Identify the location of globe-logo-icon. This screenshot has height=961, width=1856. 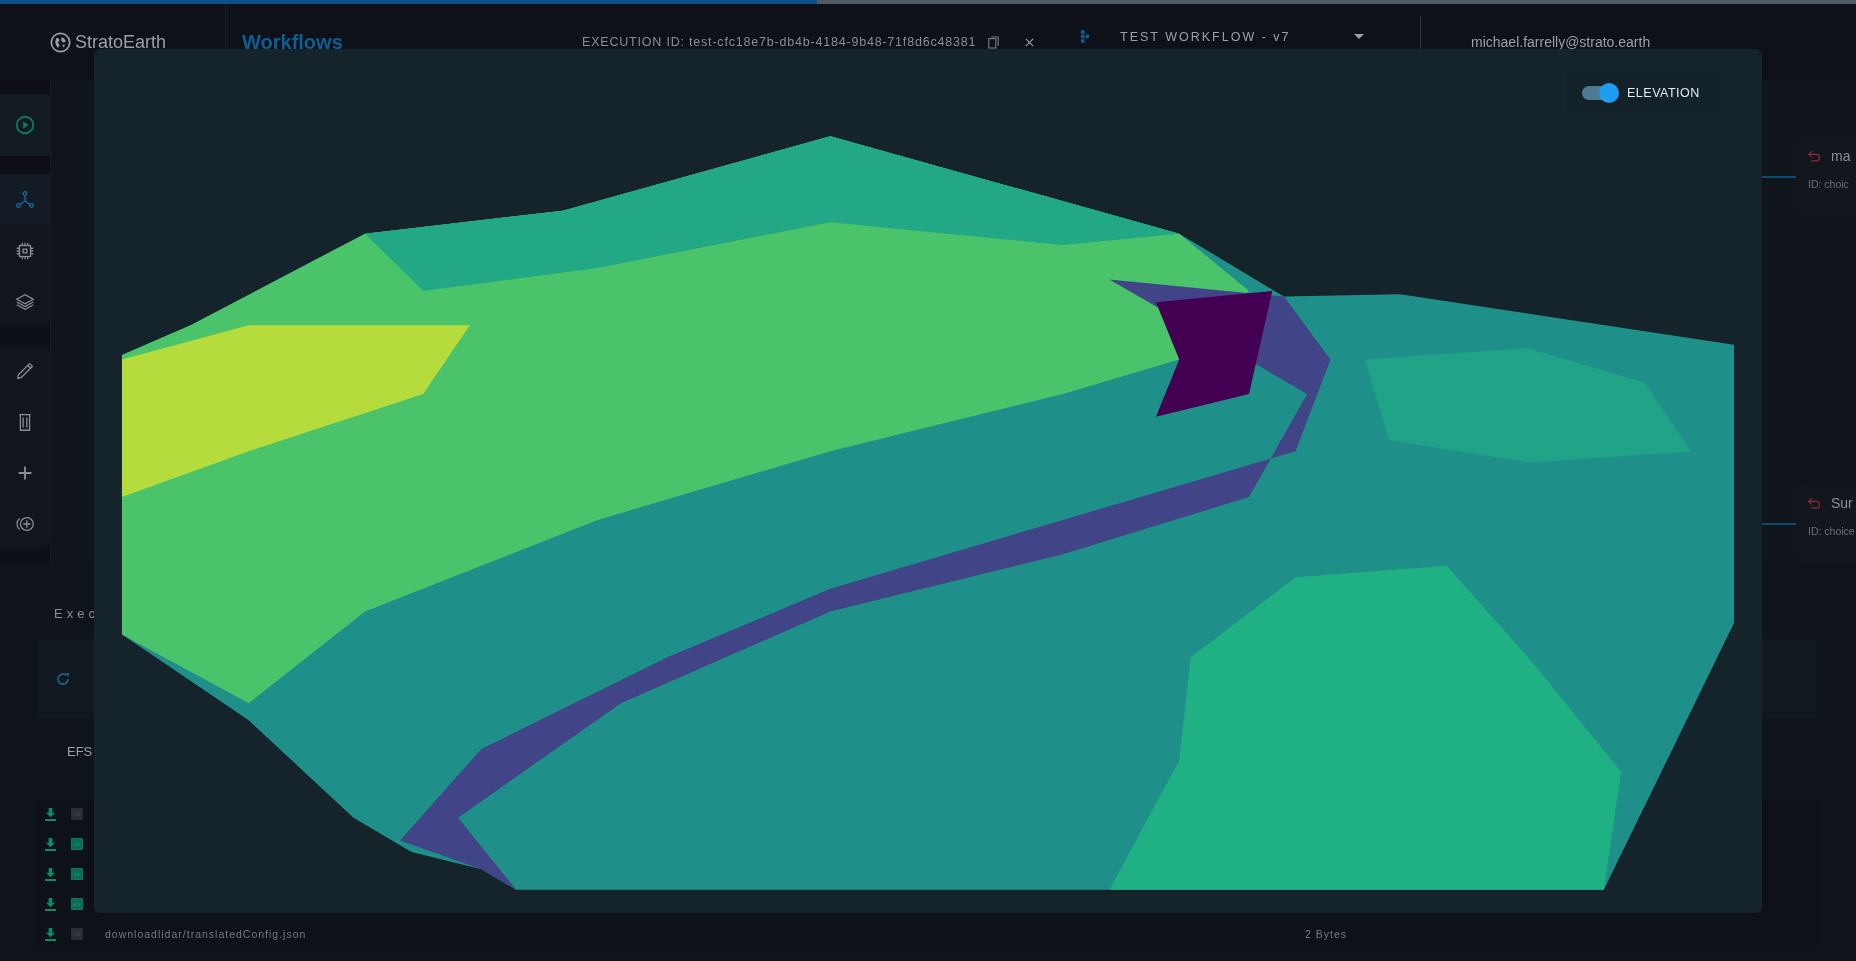
(60, 42).